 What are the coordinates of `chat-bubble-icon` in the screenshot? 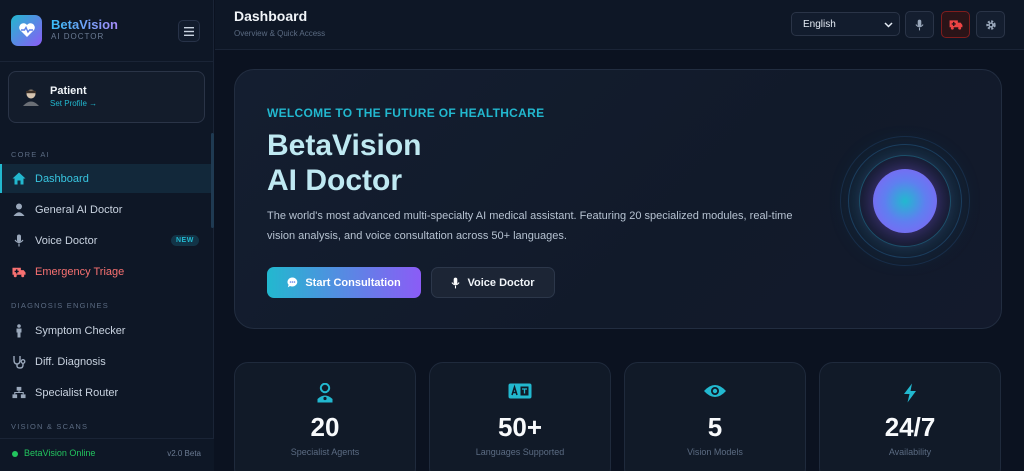 It's located at (292, 282).